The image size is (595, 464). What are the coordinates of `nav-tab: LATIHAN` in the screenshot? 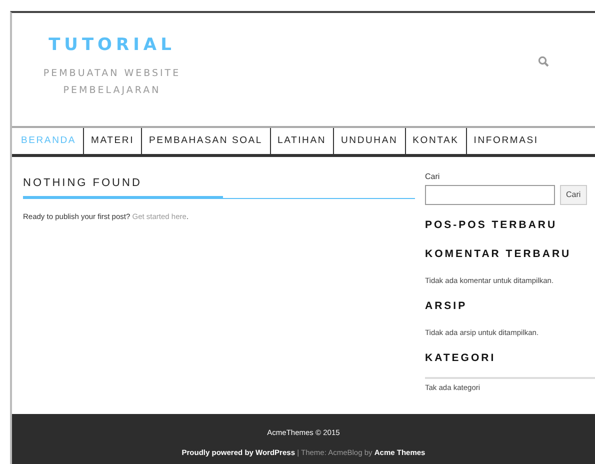 It's located at (302, 141).